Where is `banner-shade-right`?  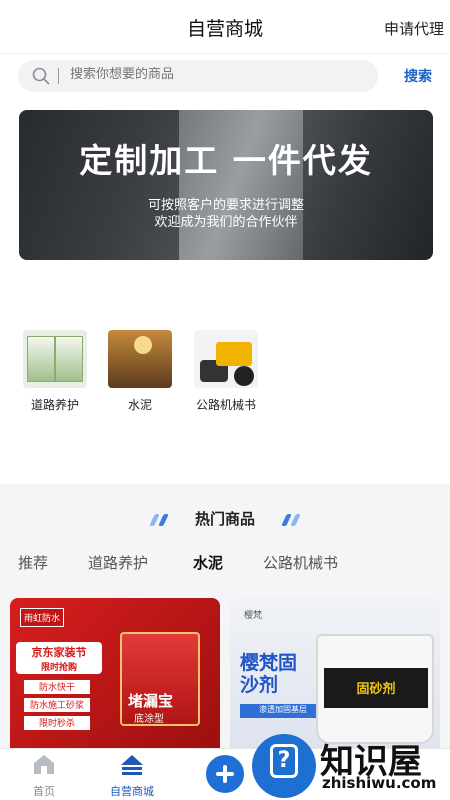 banner-shade-right is located at coordinates (368, 185).